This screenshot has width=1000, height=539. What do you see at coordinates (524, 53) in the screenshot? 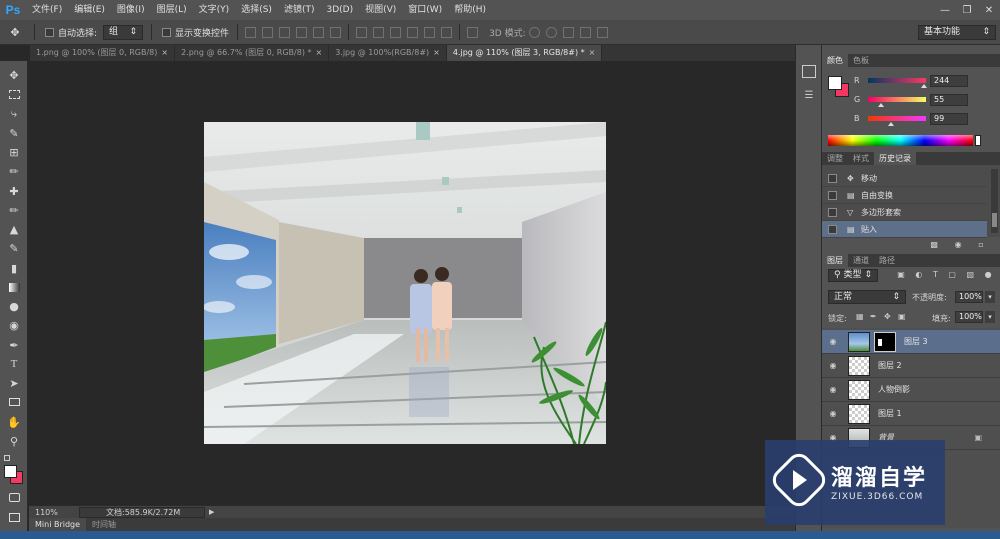
I see `tab-doc-4: 4.jpg @ 110% (图层 3, RGB/8#) * ×` at bounding box center [524, 53].